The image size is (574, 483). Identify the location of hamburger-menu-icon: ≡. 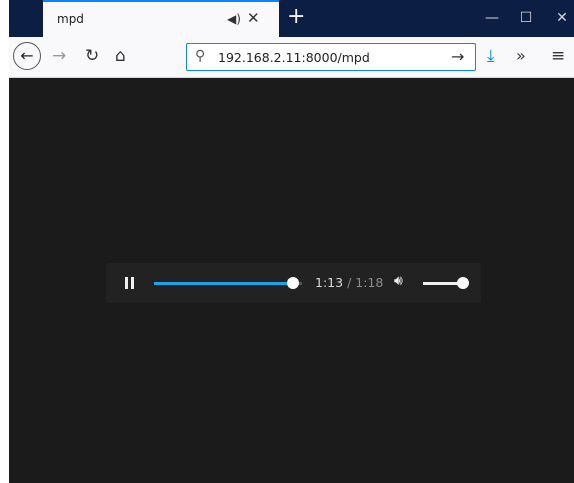
(558, 56).